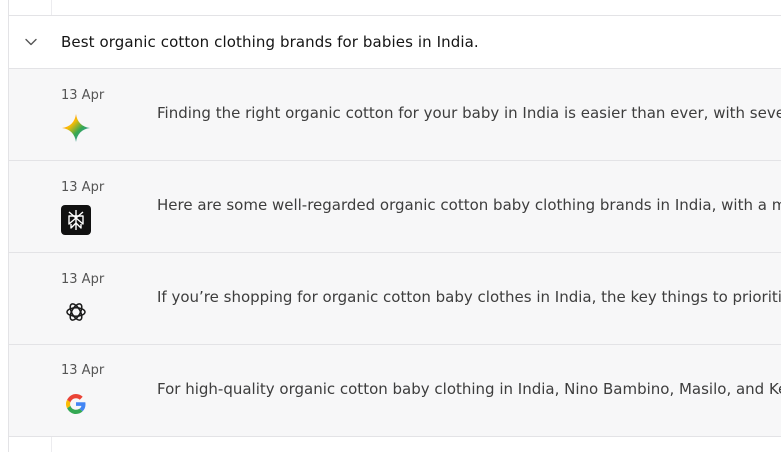 Image resolution: width=781 pixels, height=452 pixels. What do you see at coordinates (76, 220) in the screenshot?
I see `perplexity-icon` at bounding box center [76, 220].